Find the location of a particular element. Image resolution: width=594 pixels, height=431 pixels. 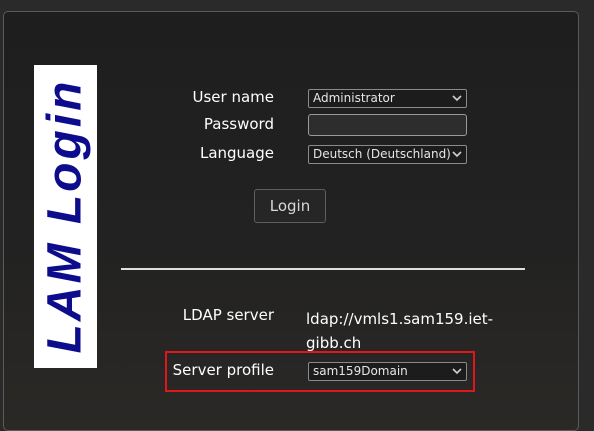

divider is located at coordinates (323, 269).